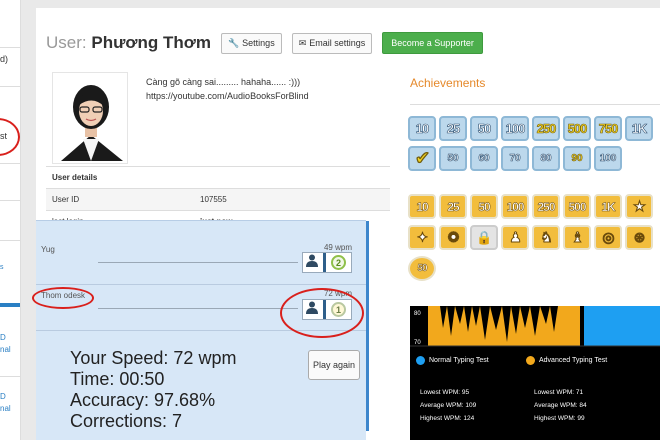 This screenshot has width=660, height=440. What do you see at coordinates (577, 158) in the screenshot?
I see `achievement-badge: 90` at bounding box center [577, 158].